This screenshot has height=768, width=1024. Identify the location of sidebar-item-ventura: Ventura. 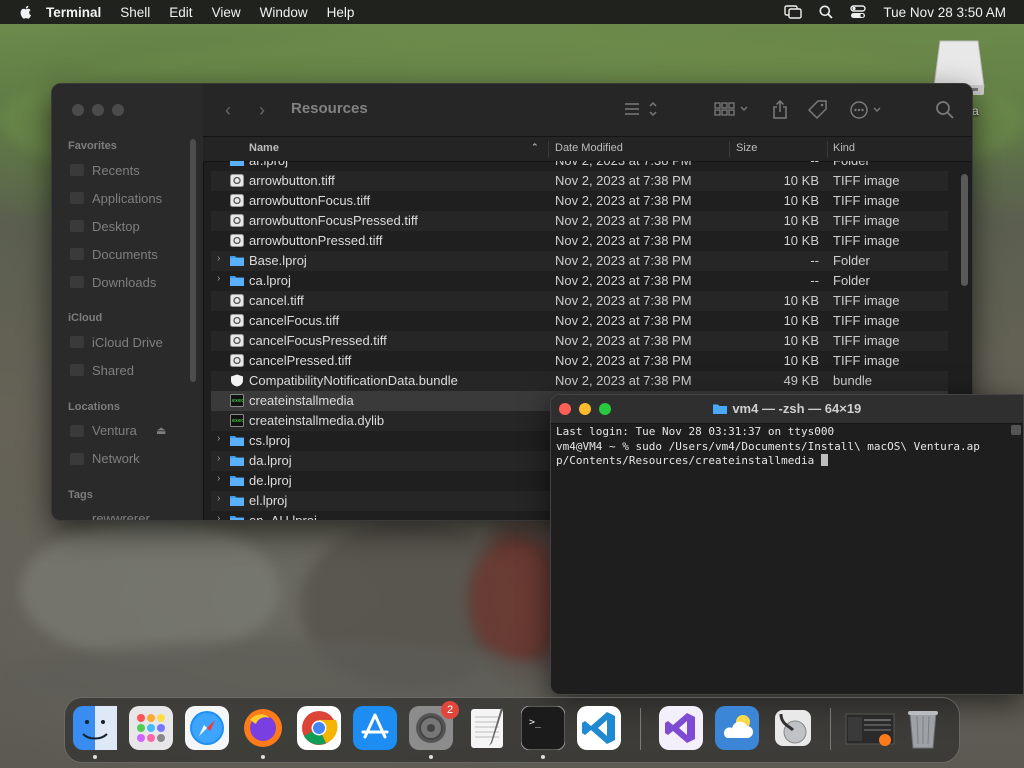
(114, 430).